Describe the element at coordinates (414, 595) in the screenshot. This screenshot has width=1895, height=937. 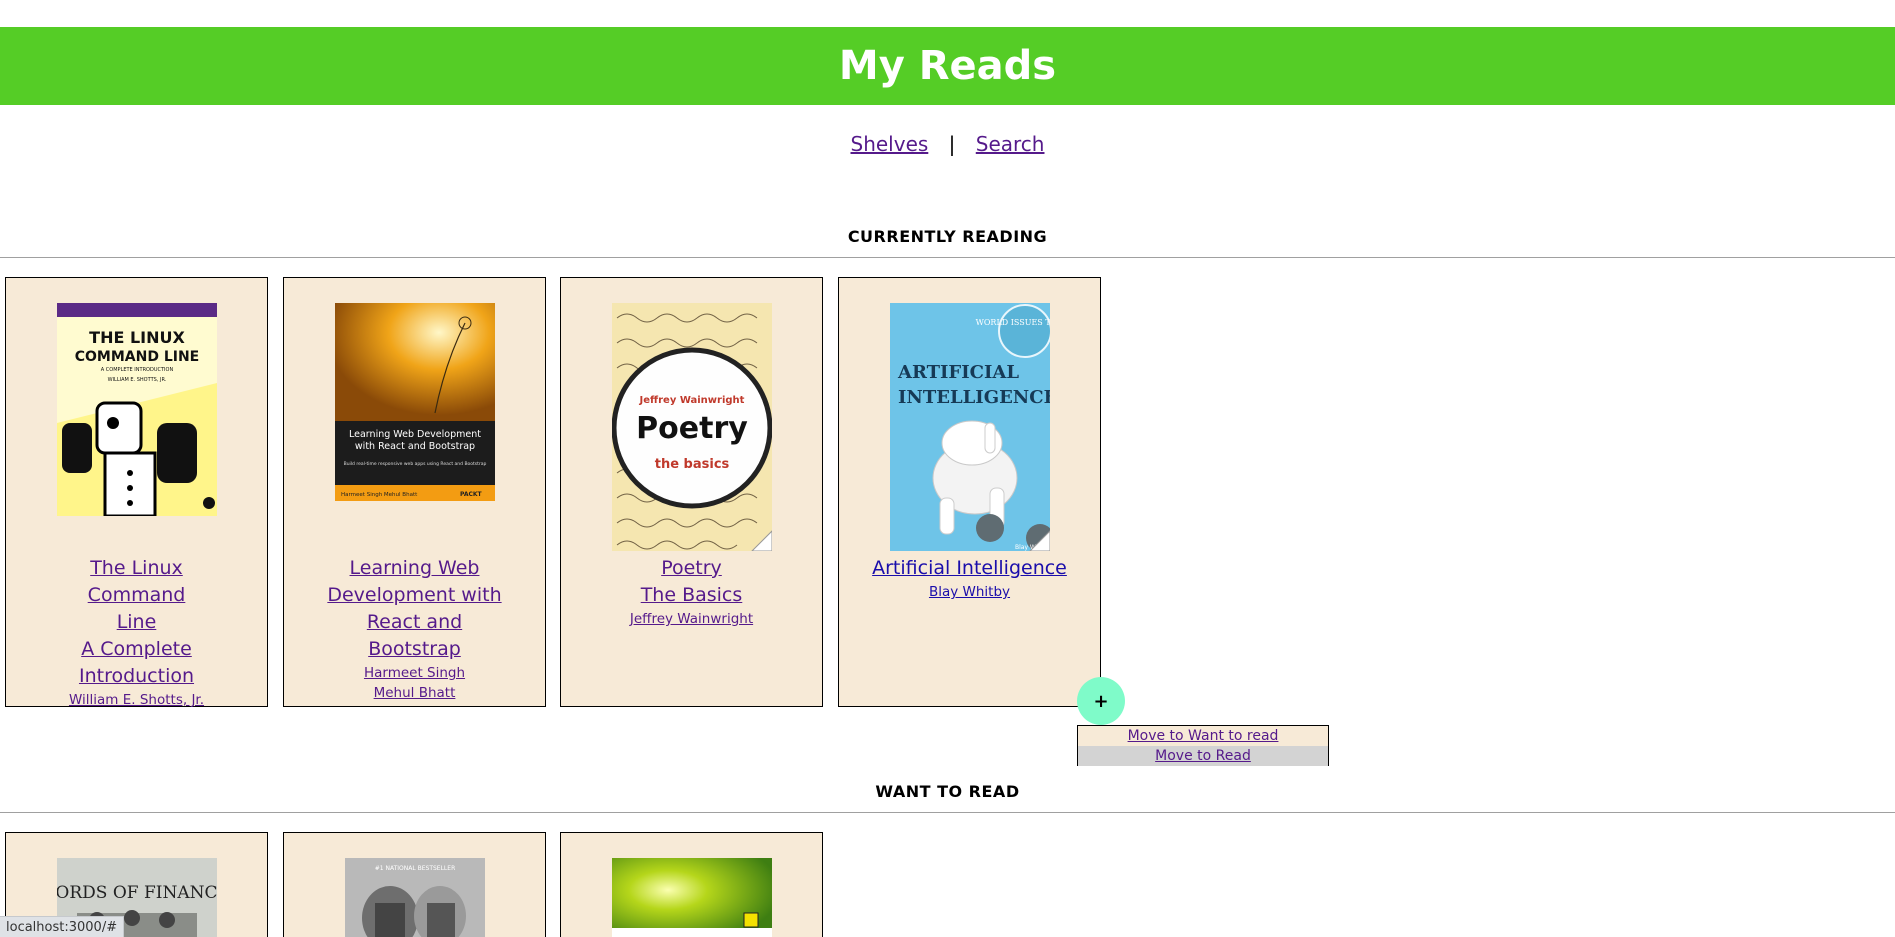
I see `book-title-line: Development with` at that location.